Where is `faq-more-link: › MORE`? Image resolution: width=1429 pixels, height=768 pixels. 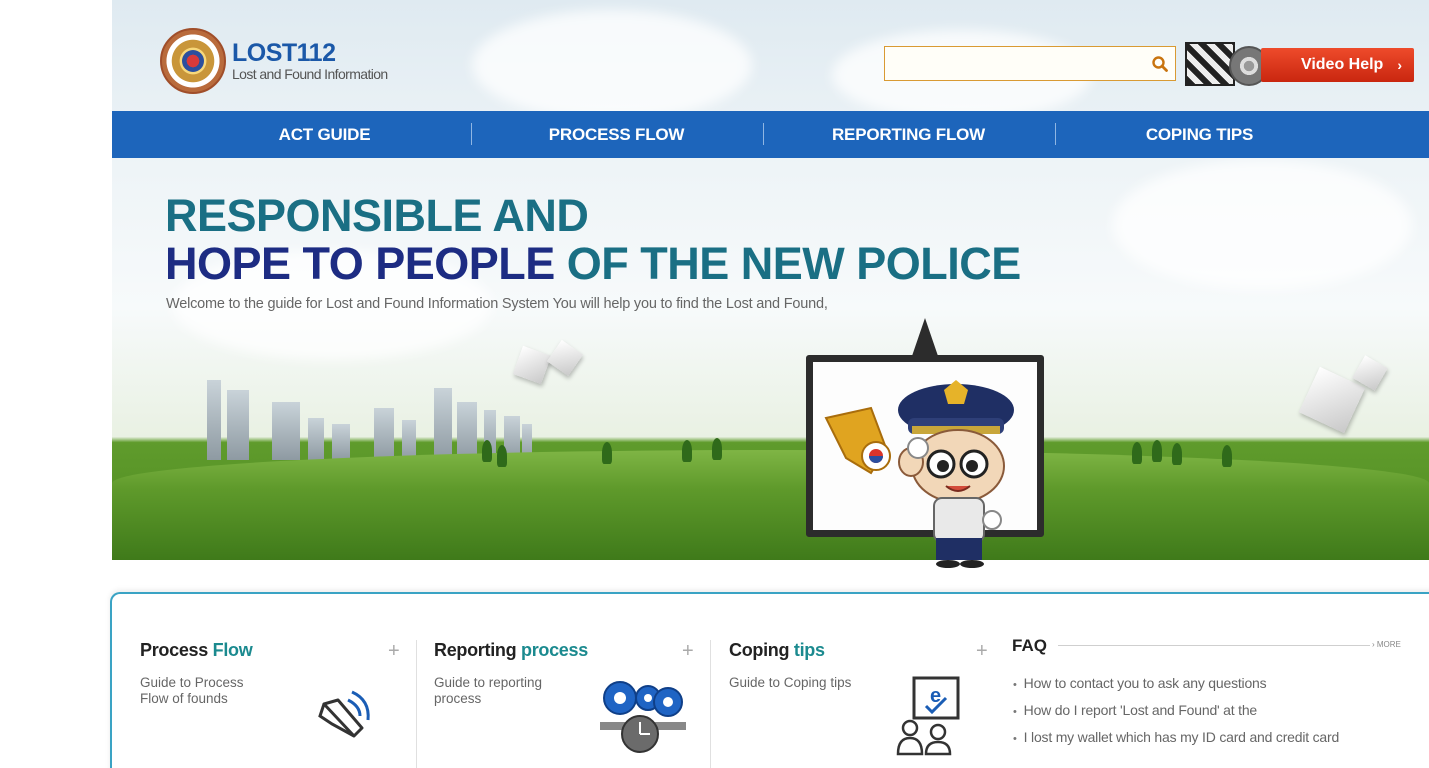 faq-more-link: › MORE is located at coordinates (1386, 644).